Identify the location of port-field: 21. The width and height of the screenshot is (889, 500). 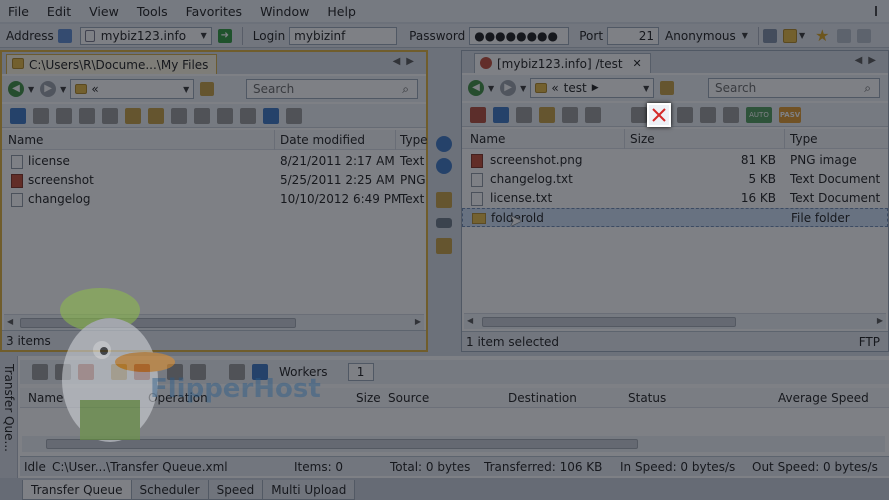
(633, 35).